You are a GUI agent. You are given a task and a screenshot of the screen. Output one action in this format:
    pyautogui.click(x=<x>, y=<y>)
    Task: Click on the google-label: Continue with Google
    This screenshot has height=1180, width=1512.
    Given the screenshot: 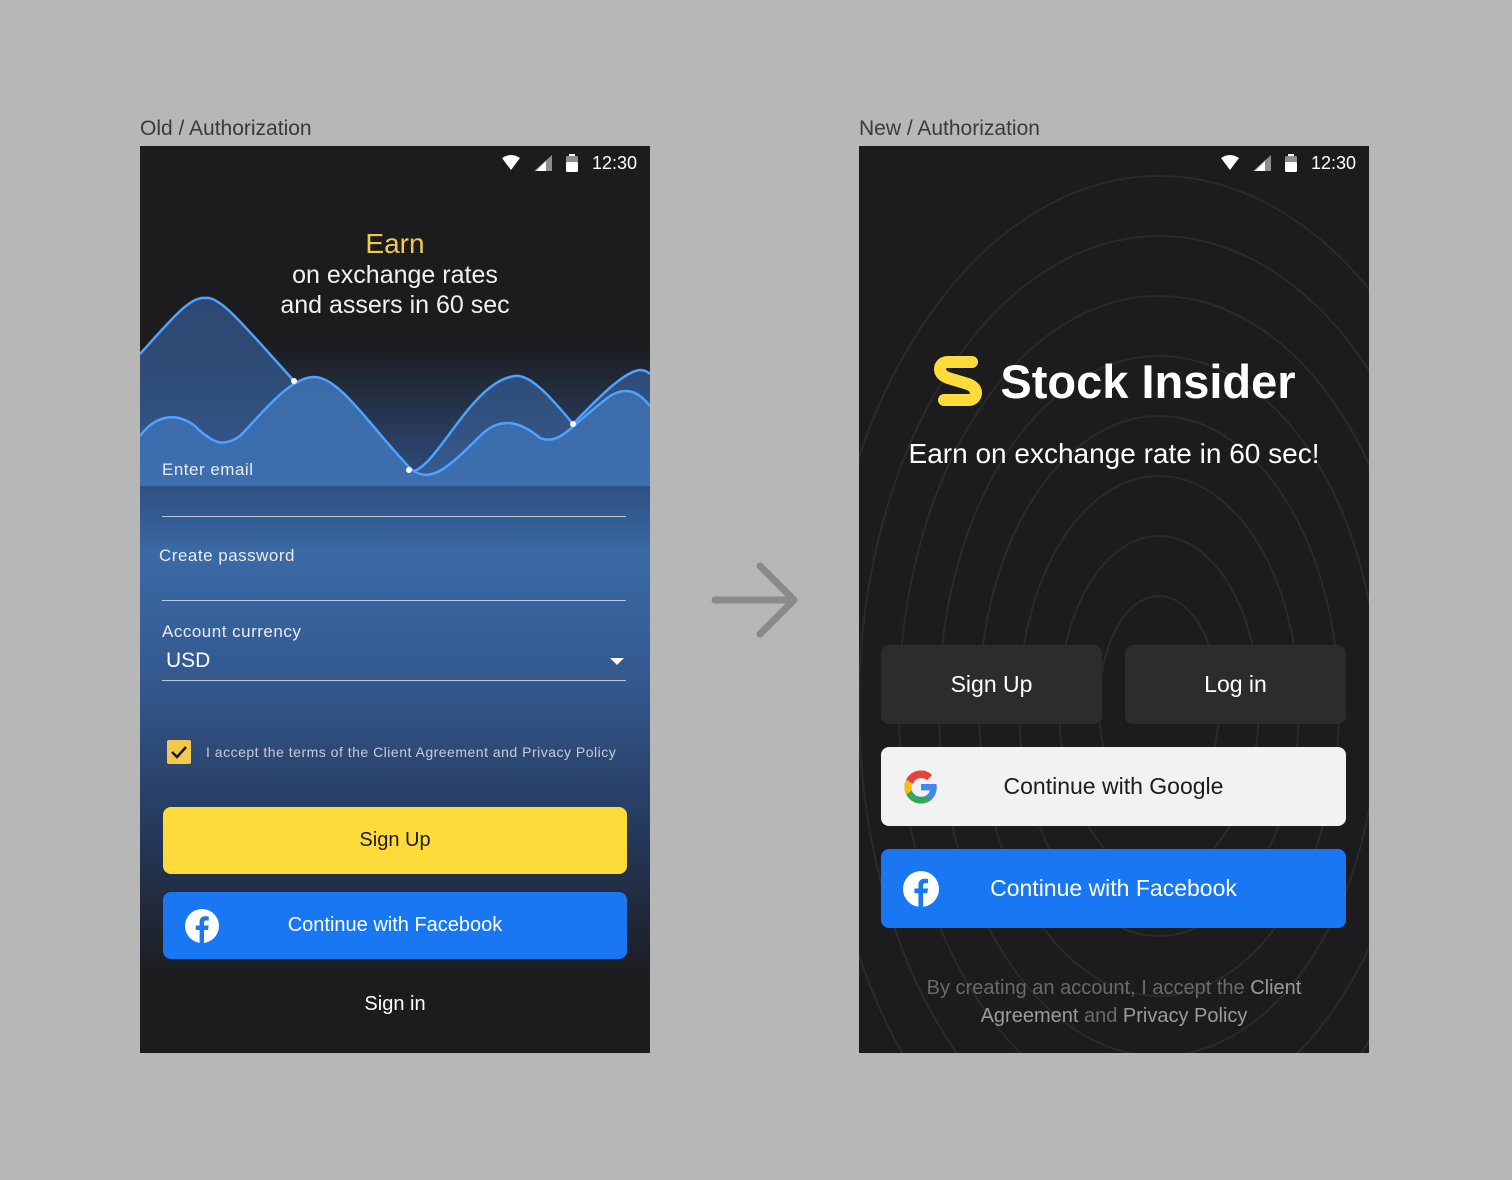 What is the action you would take?
    pyautogui.click(x=1113, y=786)
    